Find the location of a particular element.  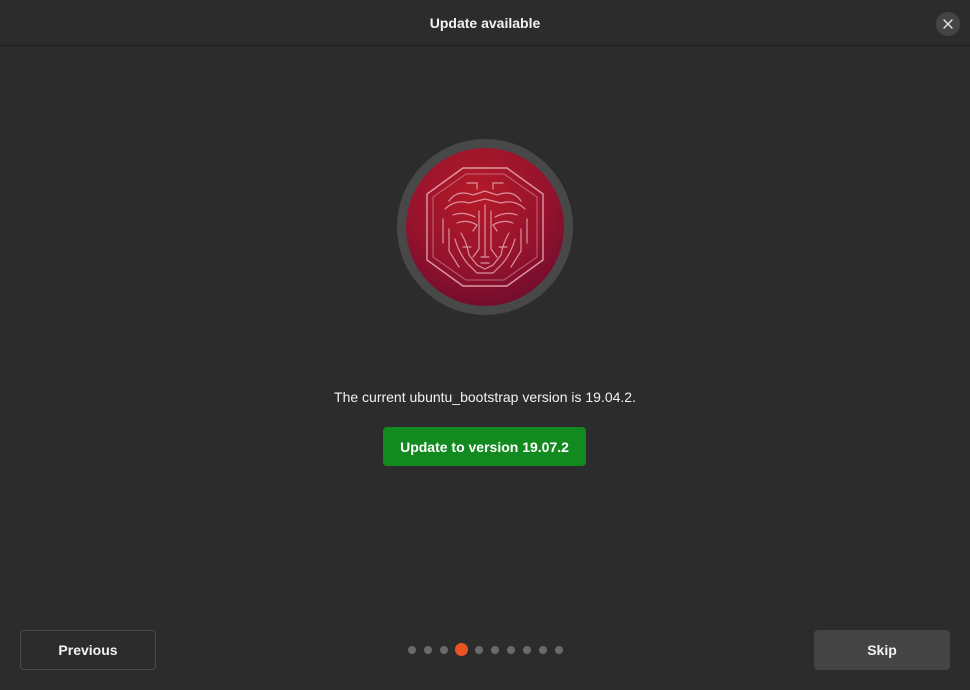

ubuntu-mascot-logo is located at coordinates (485, 227).